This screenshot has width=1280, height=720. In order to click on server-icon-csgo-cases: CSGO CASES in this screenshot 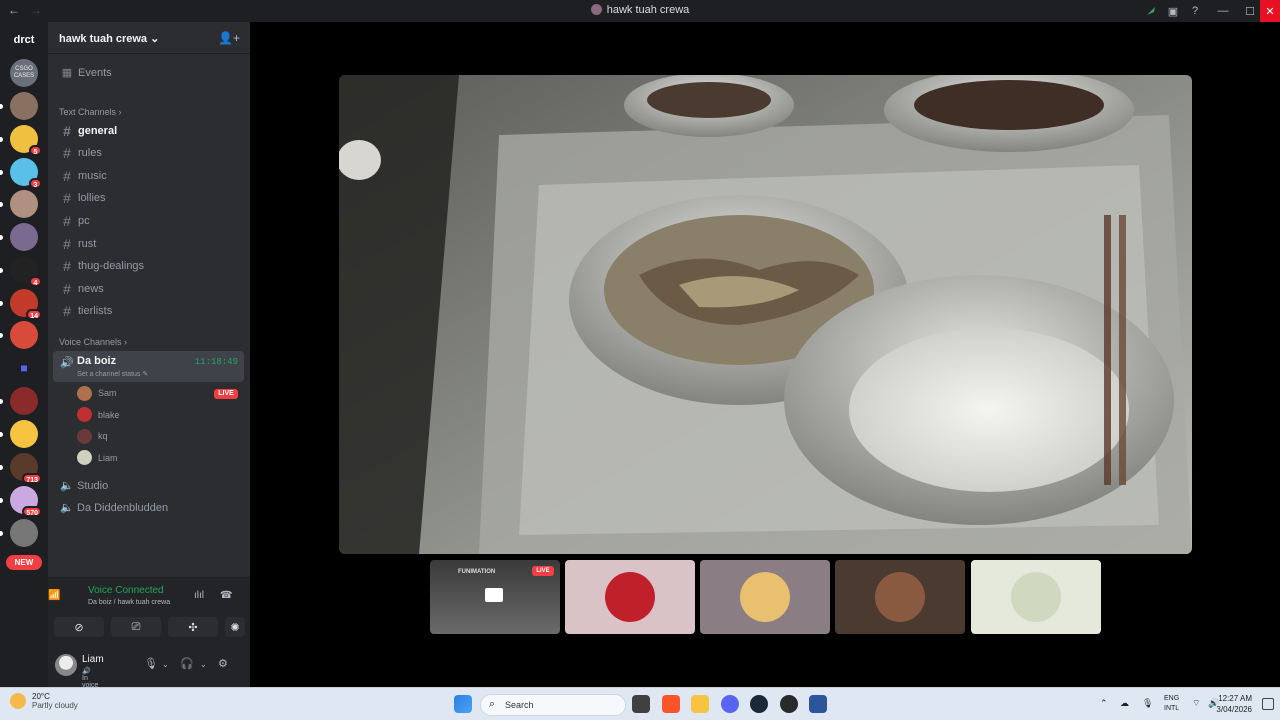, I will do `click(24, 73)`.